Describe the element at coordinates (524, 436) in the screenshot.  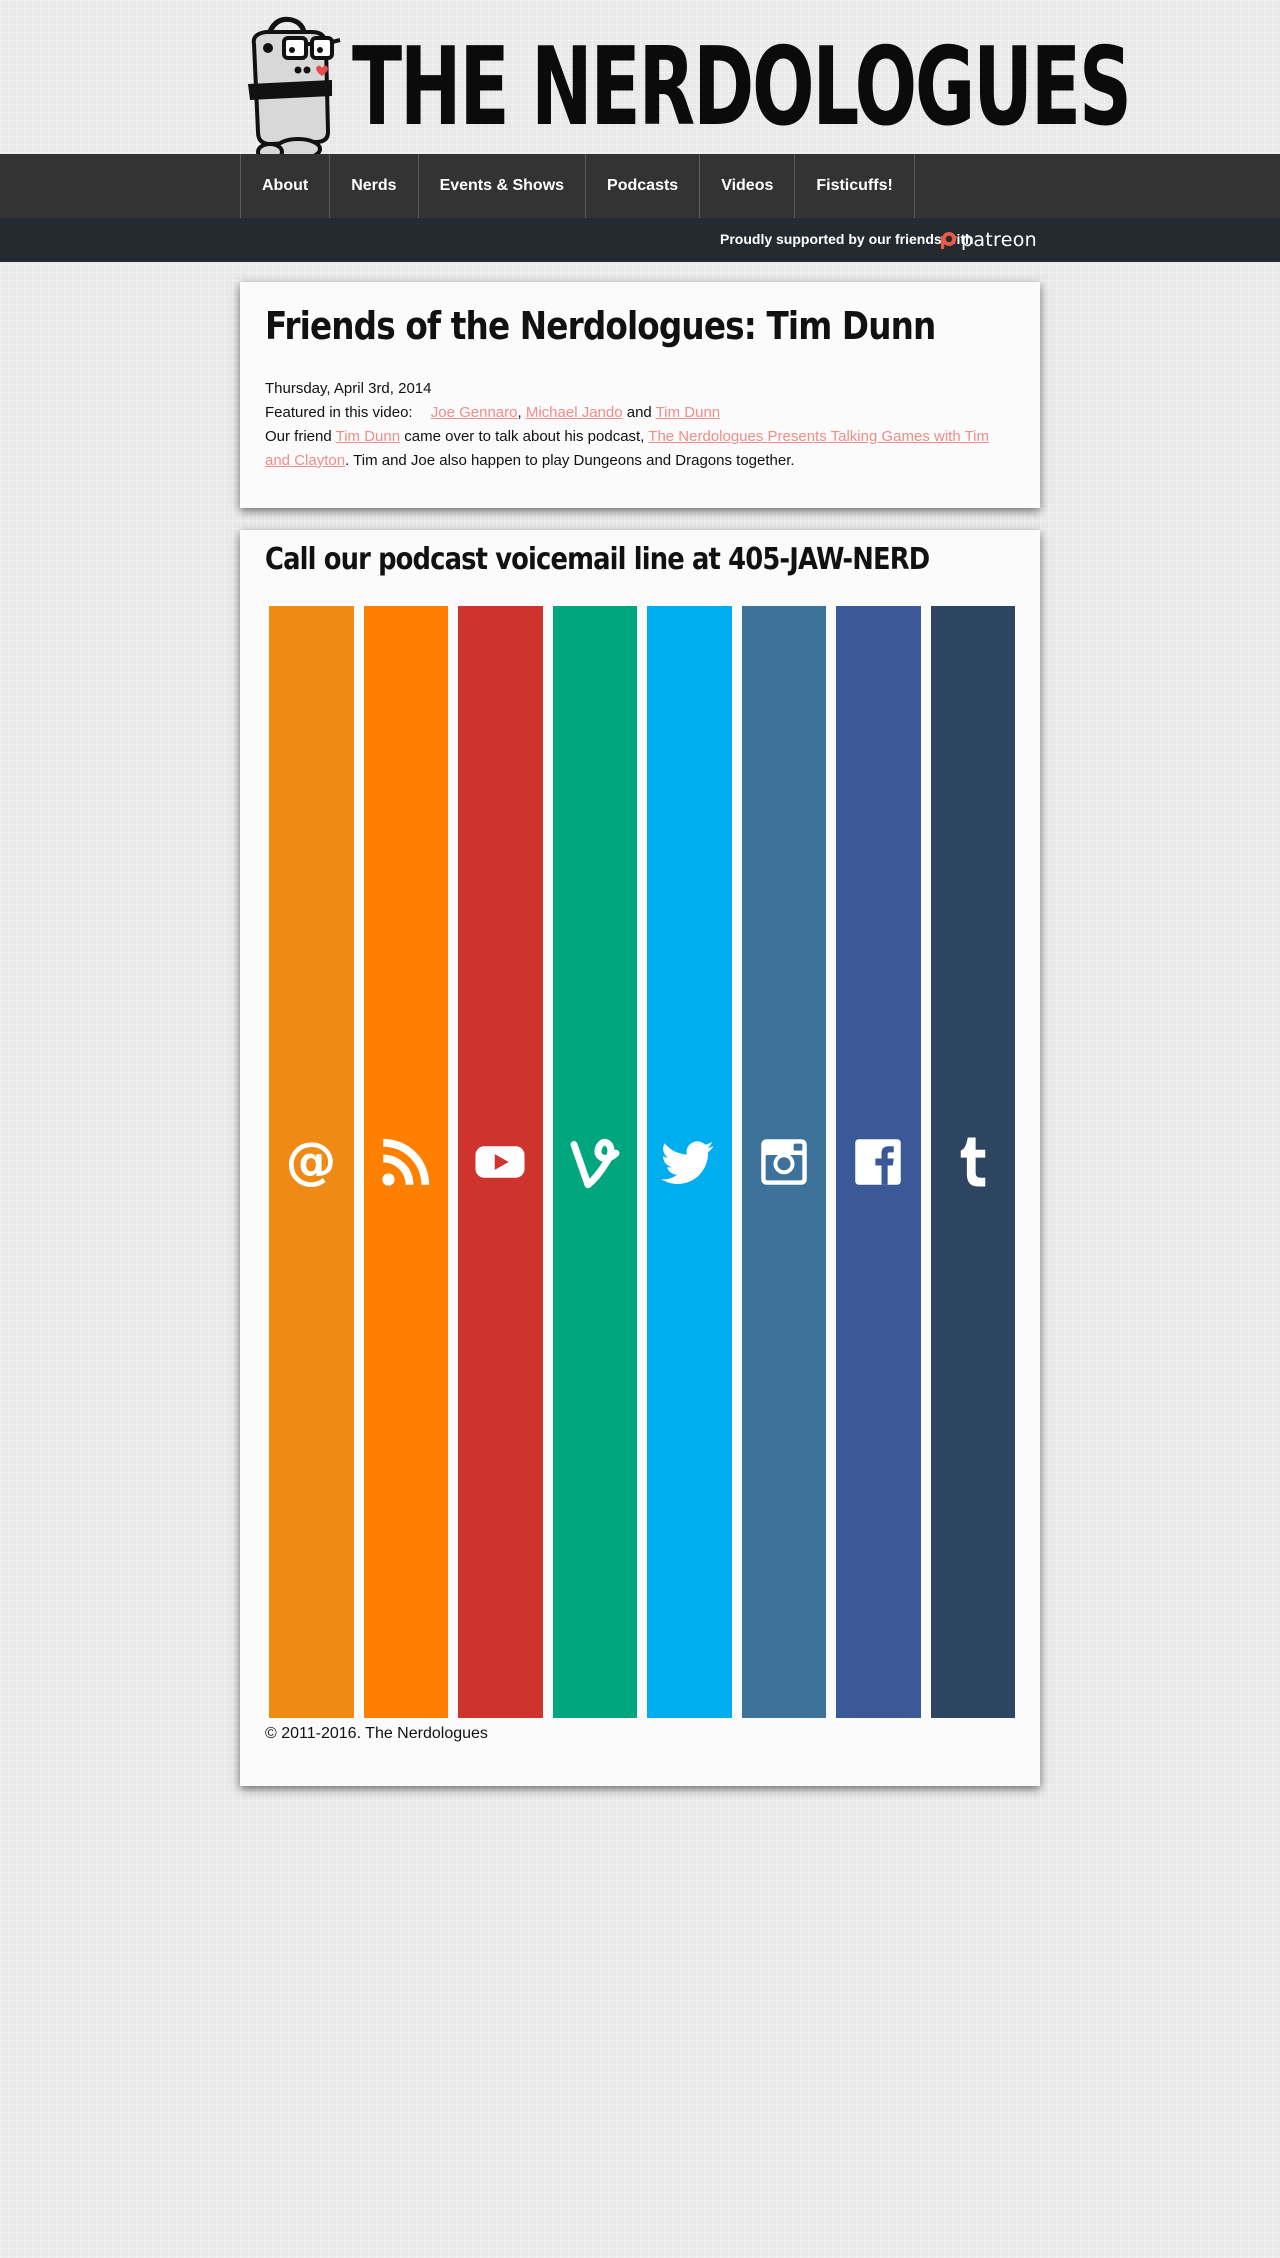
I see `description-text: came over to talk about his podcast,` at that location.